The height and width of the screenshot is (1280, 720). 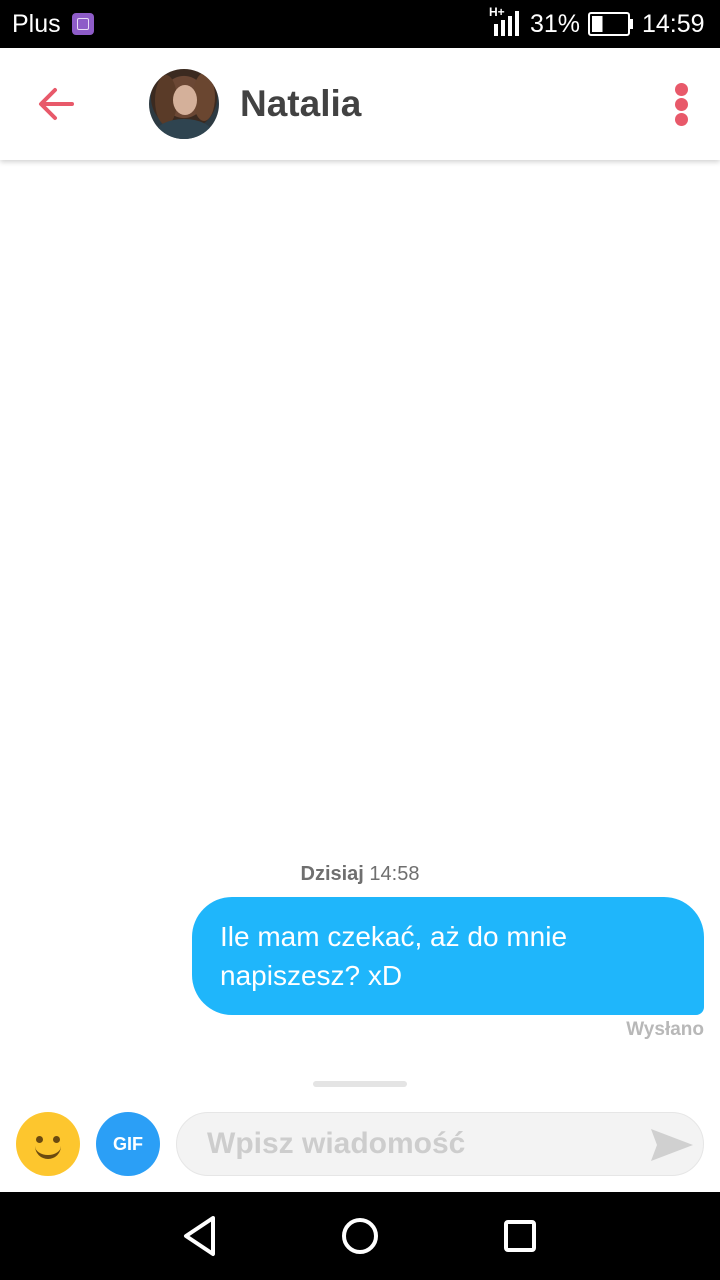 I want to click on gallery-app-icon, so click(x=83, y=24).